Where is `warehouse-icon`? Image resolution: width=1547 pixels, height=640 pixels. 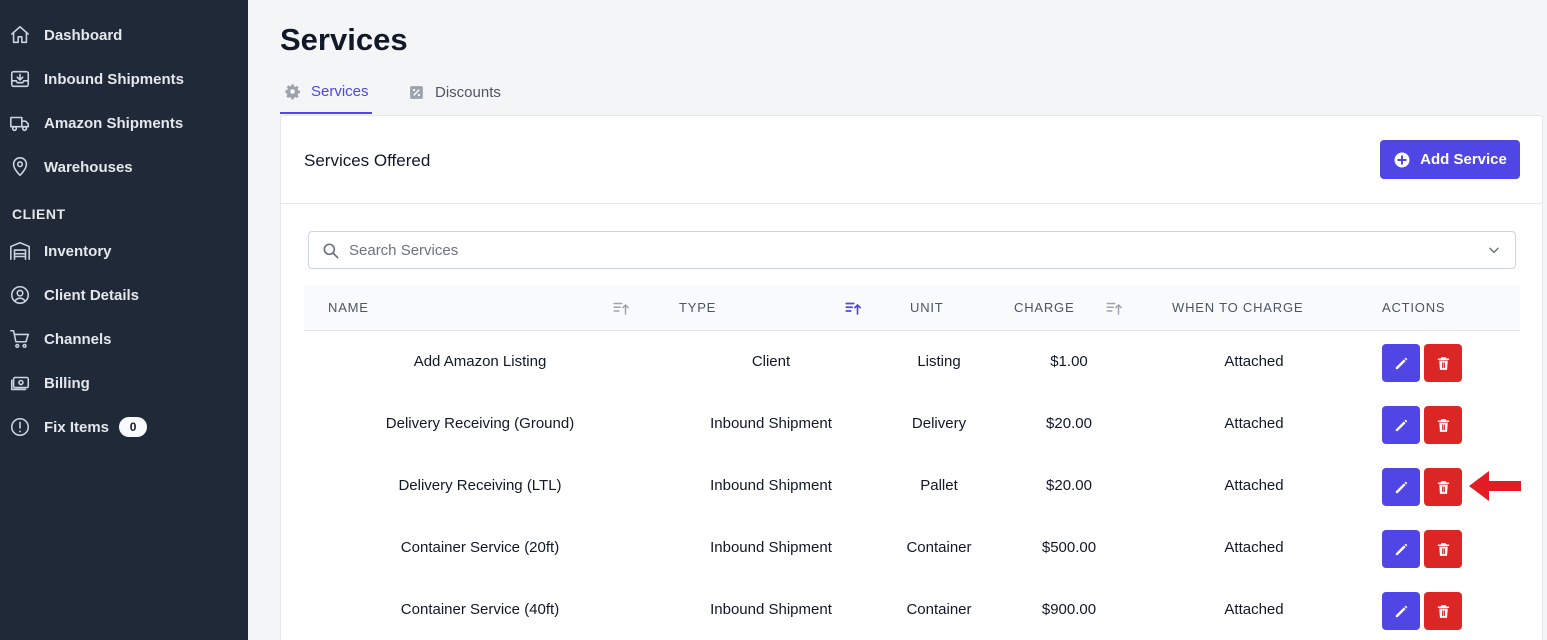
warehouse-icon is located at coordinates (20, 251).